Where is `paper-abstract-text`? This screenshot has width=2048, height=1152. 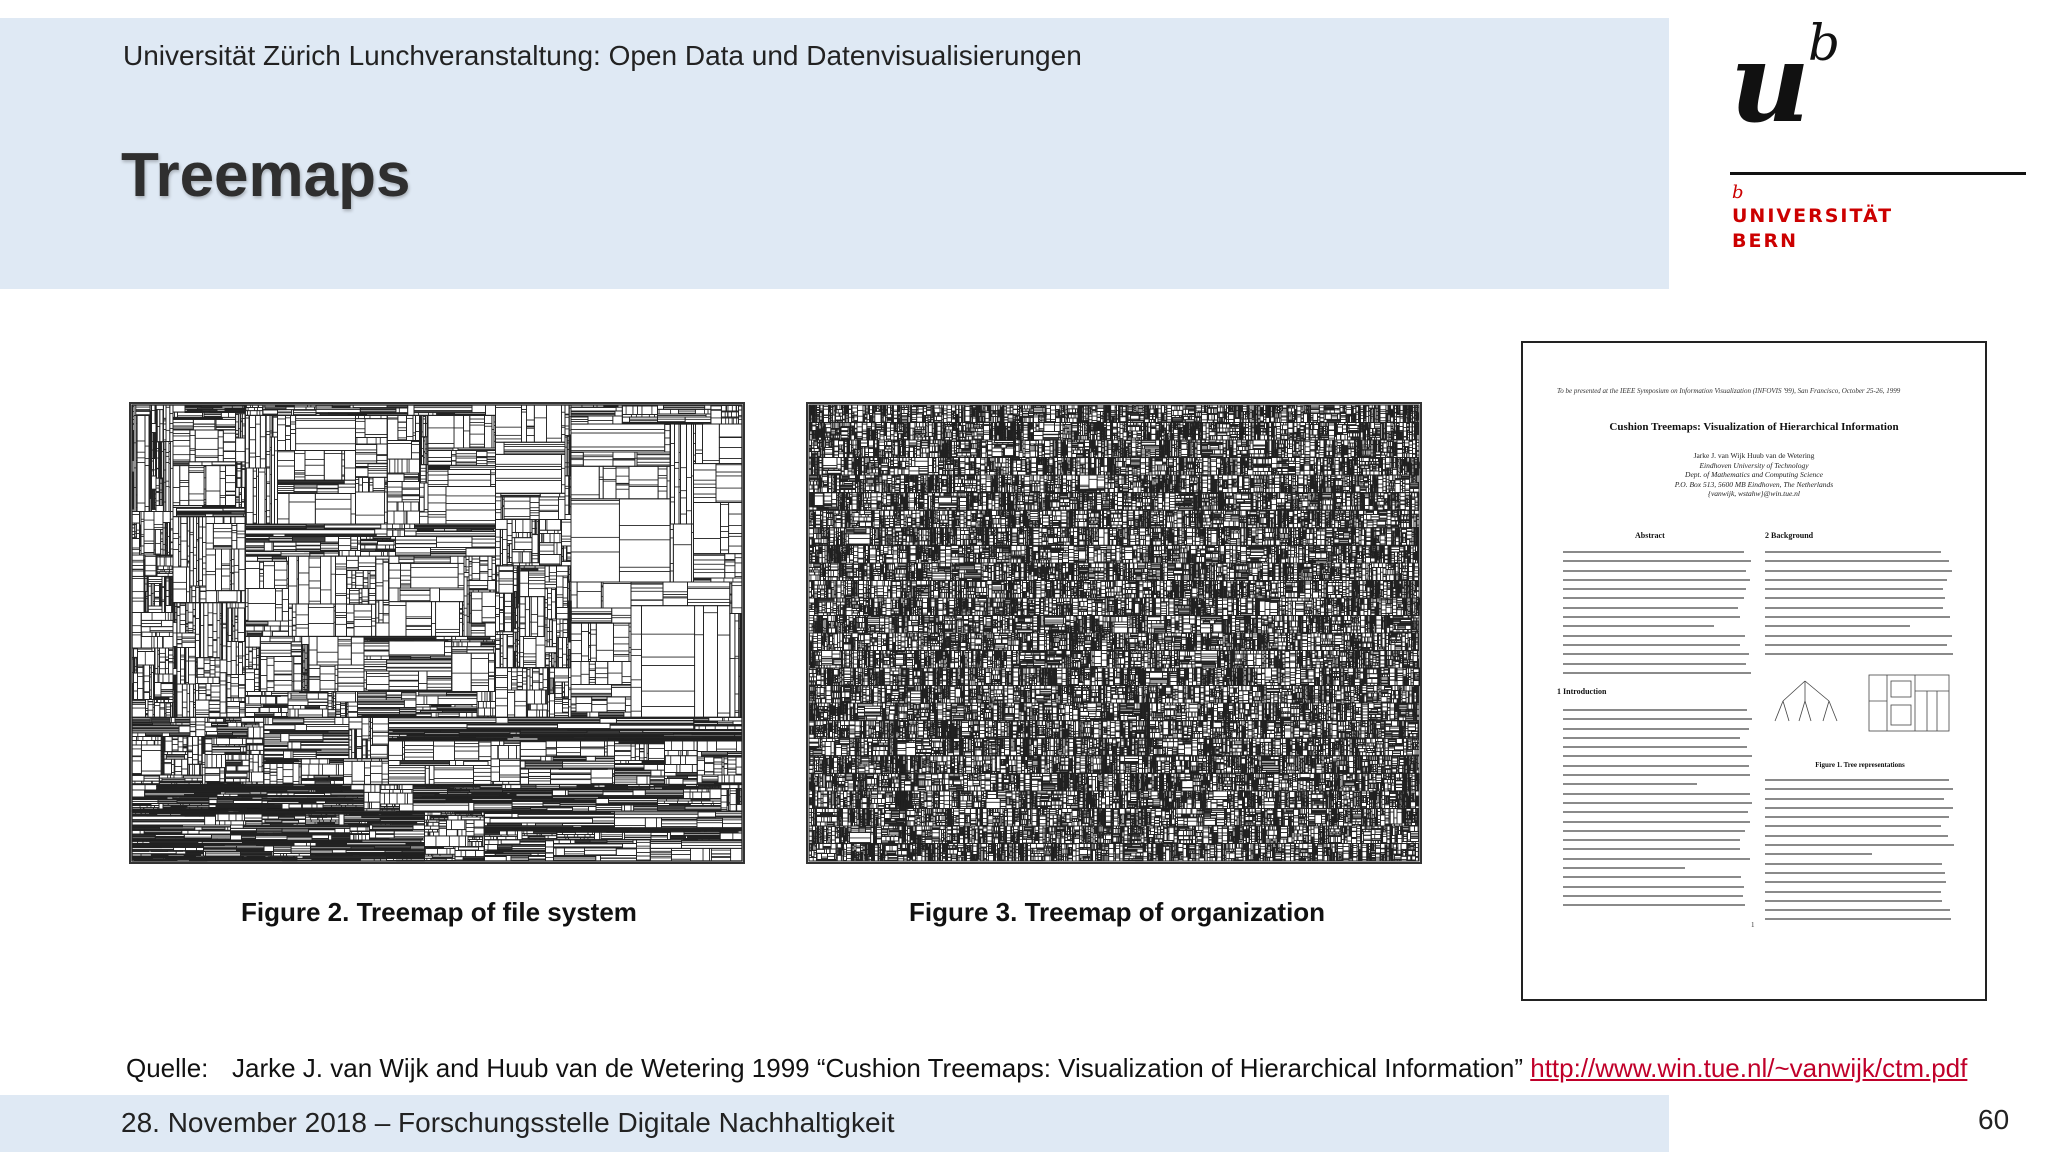 paper-abstract-text is located at coordinates (1658, 616).